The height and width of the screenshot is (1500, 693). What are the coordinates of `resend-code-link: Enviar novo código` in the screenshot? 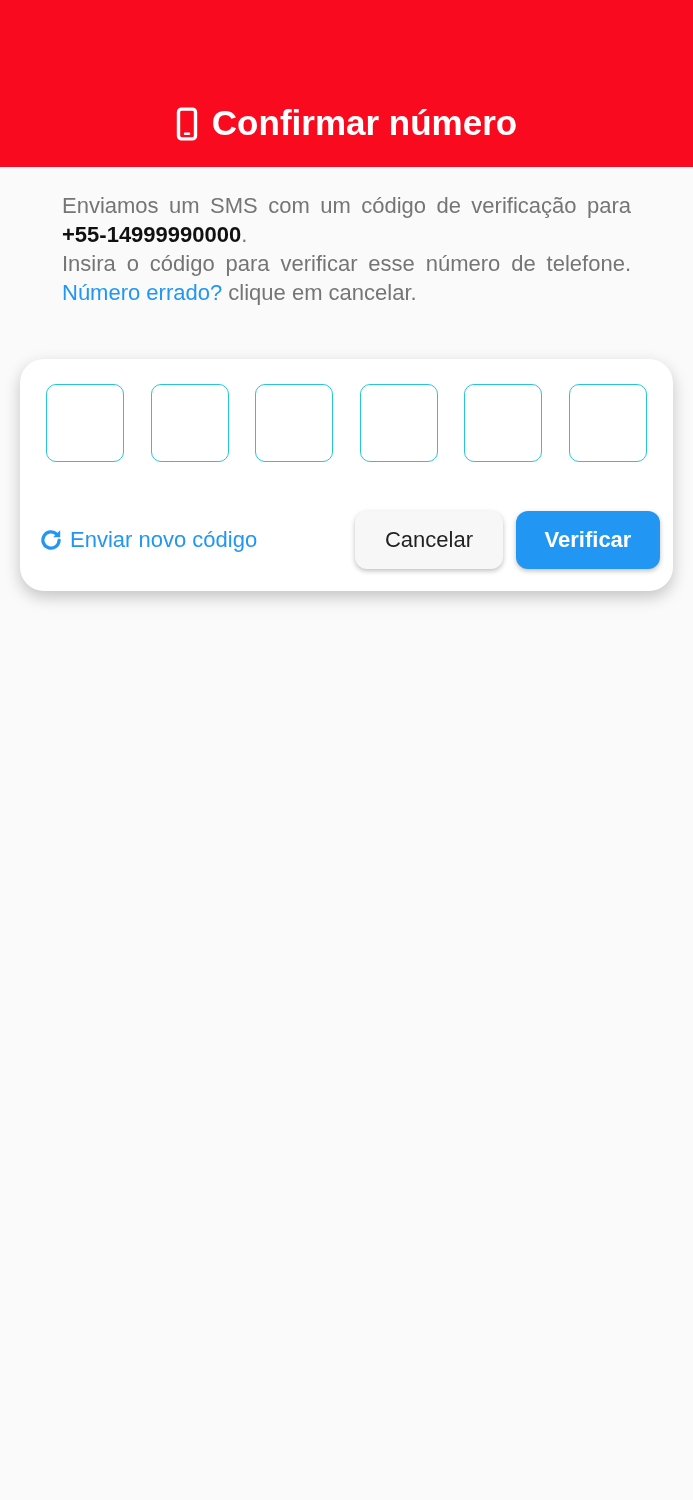 It's located at (148, 540).